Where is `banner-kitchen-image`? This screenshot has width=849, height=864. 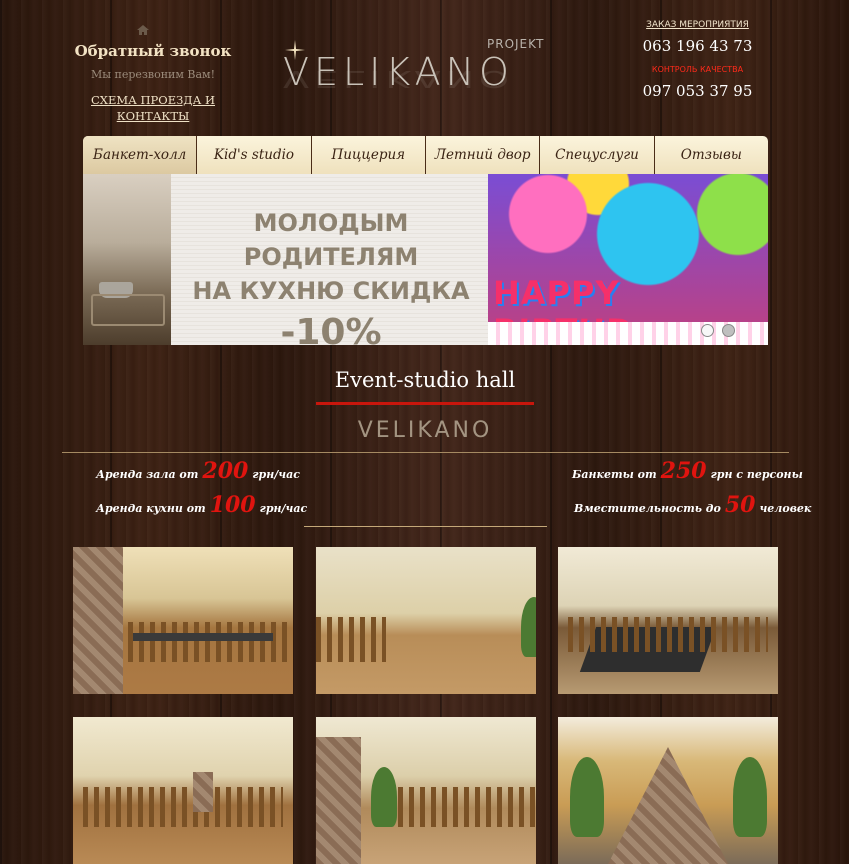 banner-kitchen-image is located at coordinates (127, 259).